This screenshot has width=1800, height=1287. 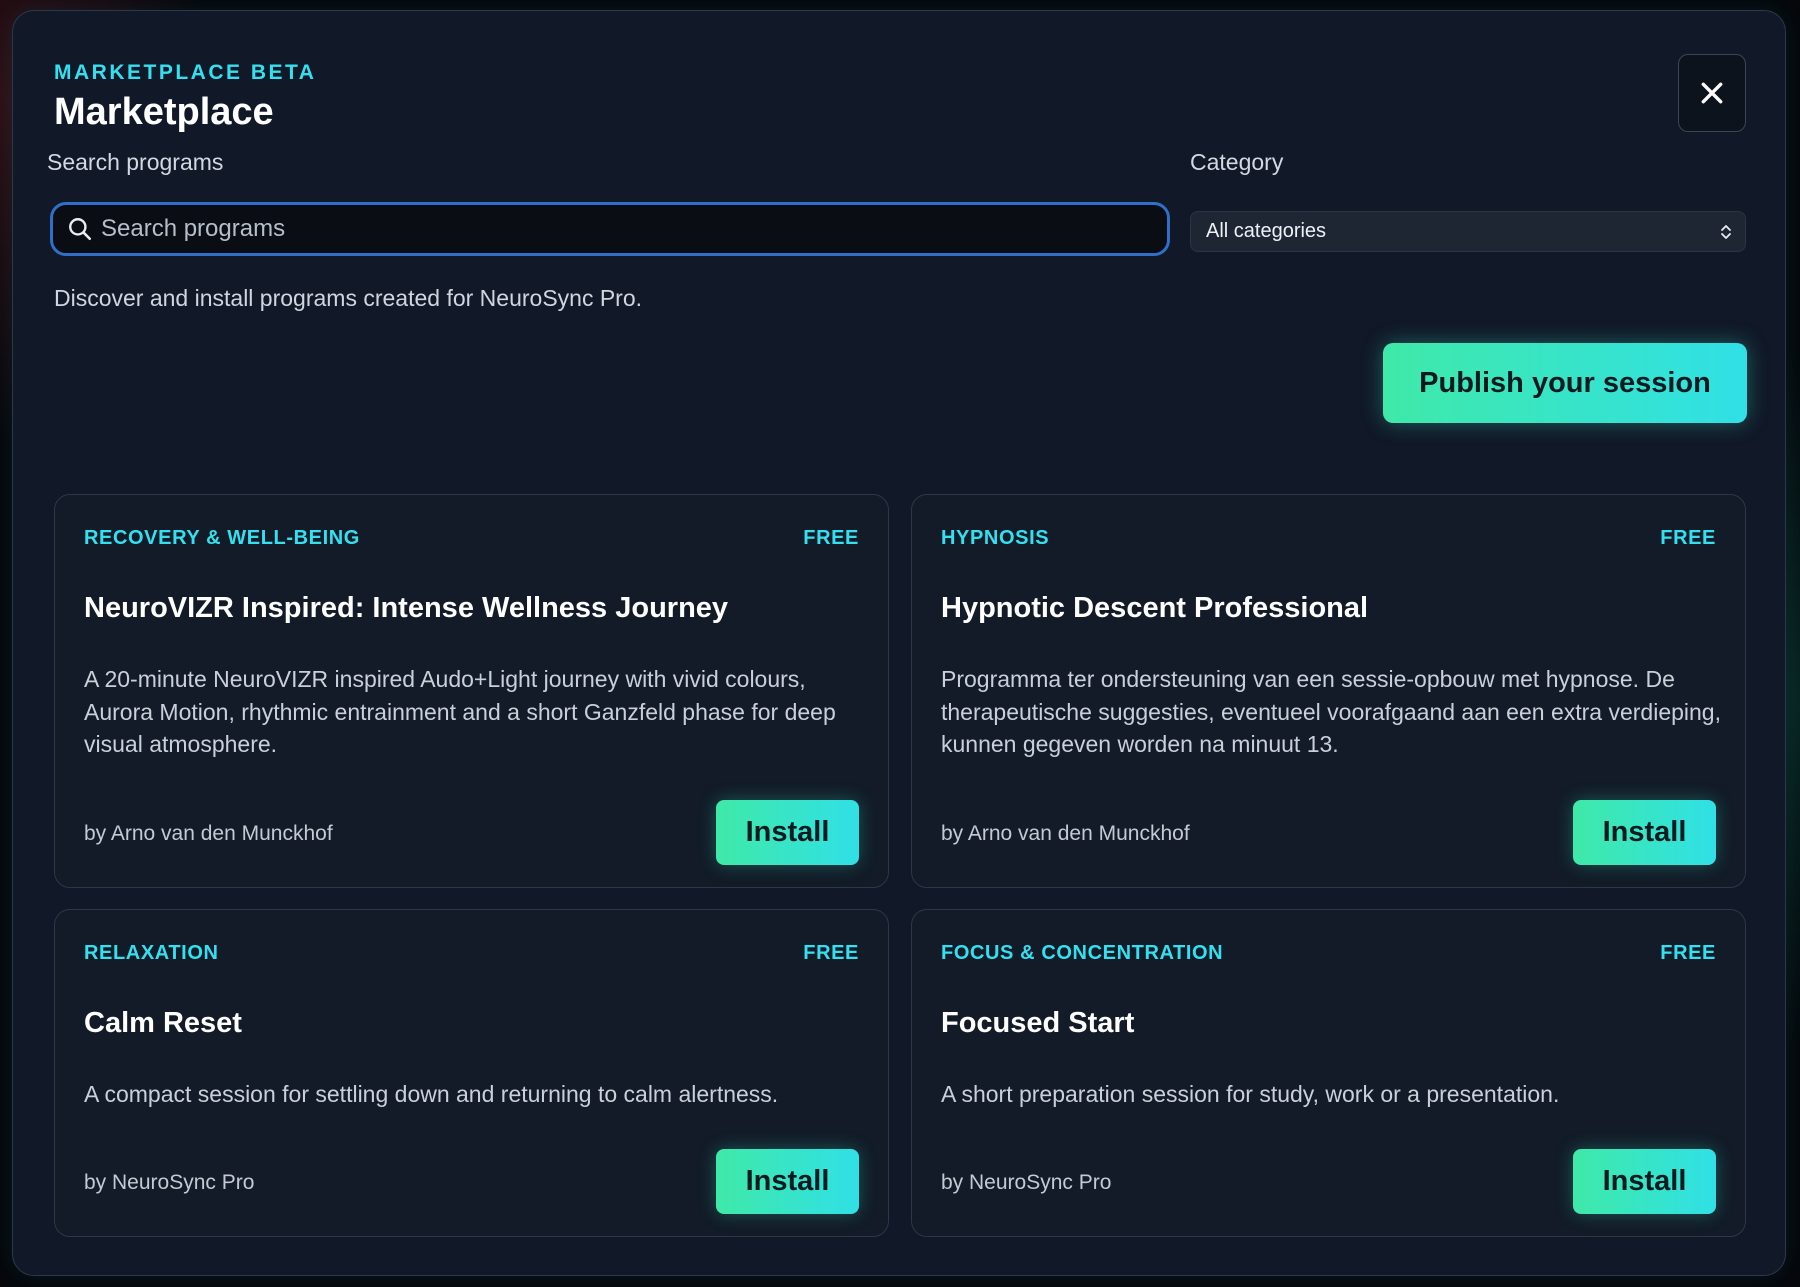 What do you see at coordinates (185, 72) in the screenshot?
I see `modal-eyebrow: MARKETPLACE BETA` at bounding box center [185, 72].